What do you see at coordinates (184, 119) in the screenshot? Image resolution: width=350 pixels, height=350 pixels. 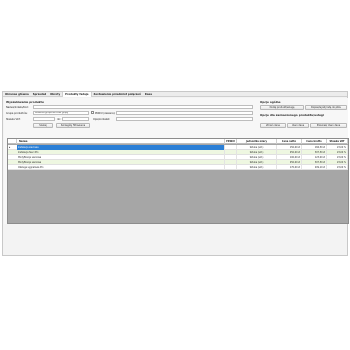 I see `description-input` at bounding box center [184, 119].